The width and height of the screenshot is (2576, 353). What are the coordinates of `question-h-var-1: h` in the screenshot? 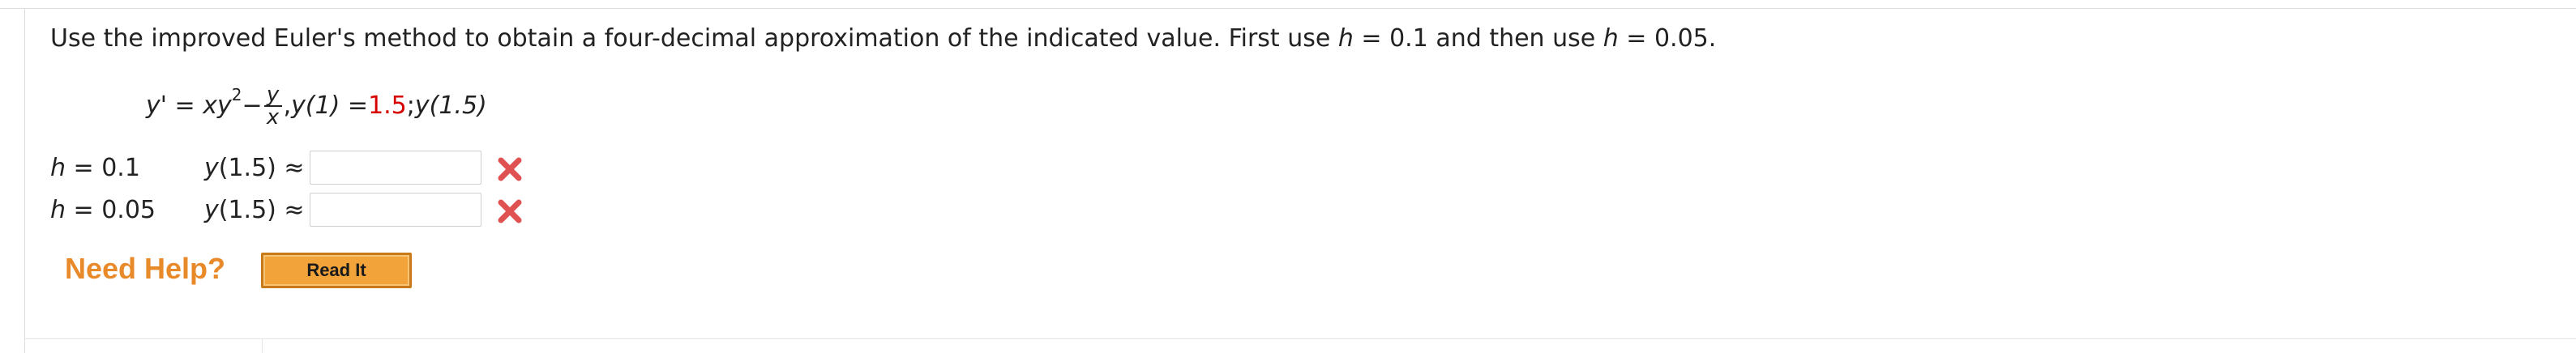 It's located at (1345, 38).